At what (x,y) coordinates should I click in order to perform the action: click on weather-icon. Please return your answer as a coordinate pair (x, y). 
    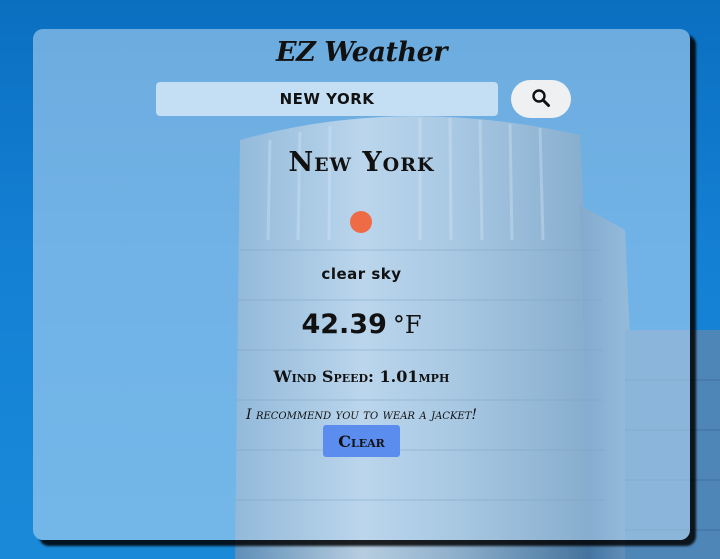
    Looking at the image, I should click on (361, 222).